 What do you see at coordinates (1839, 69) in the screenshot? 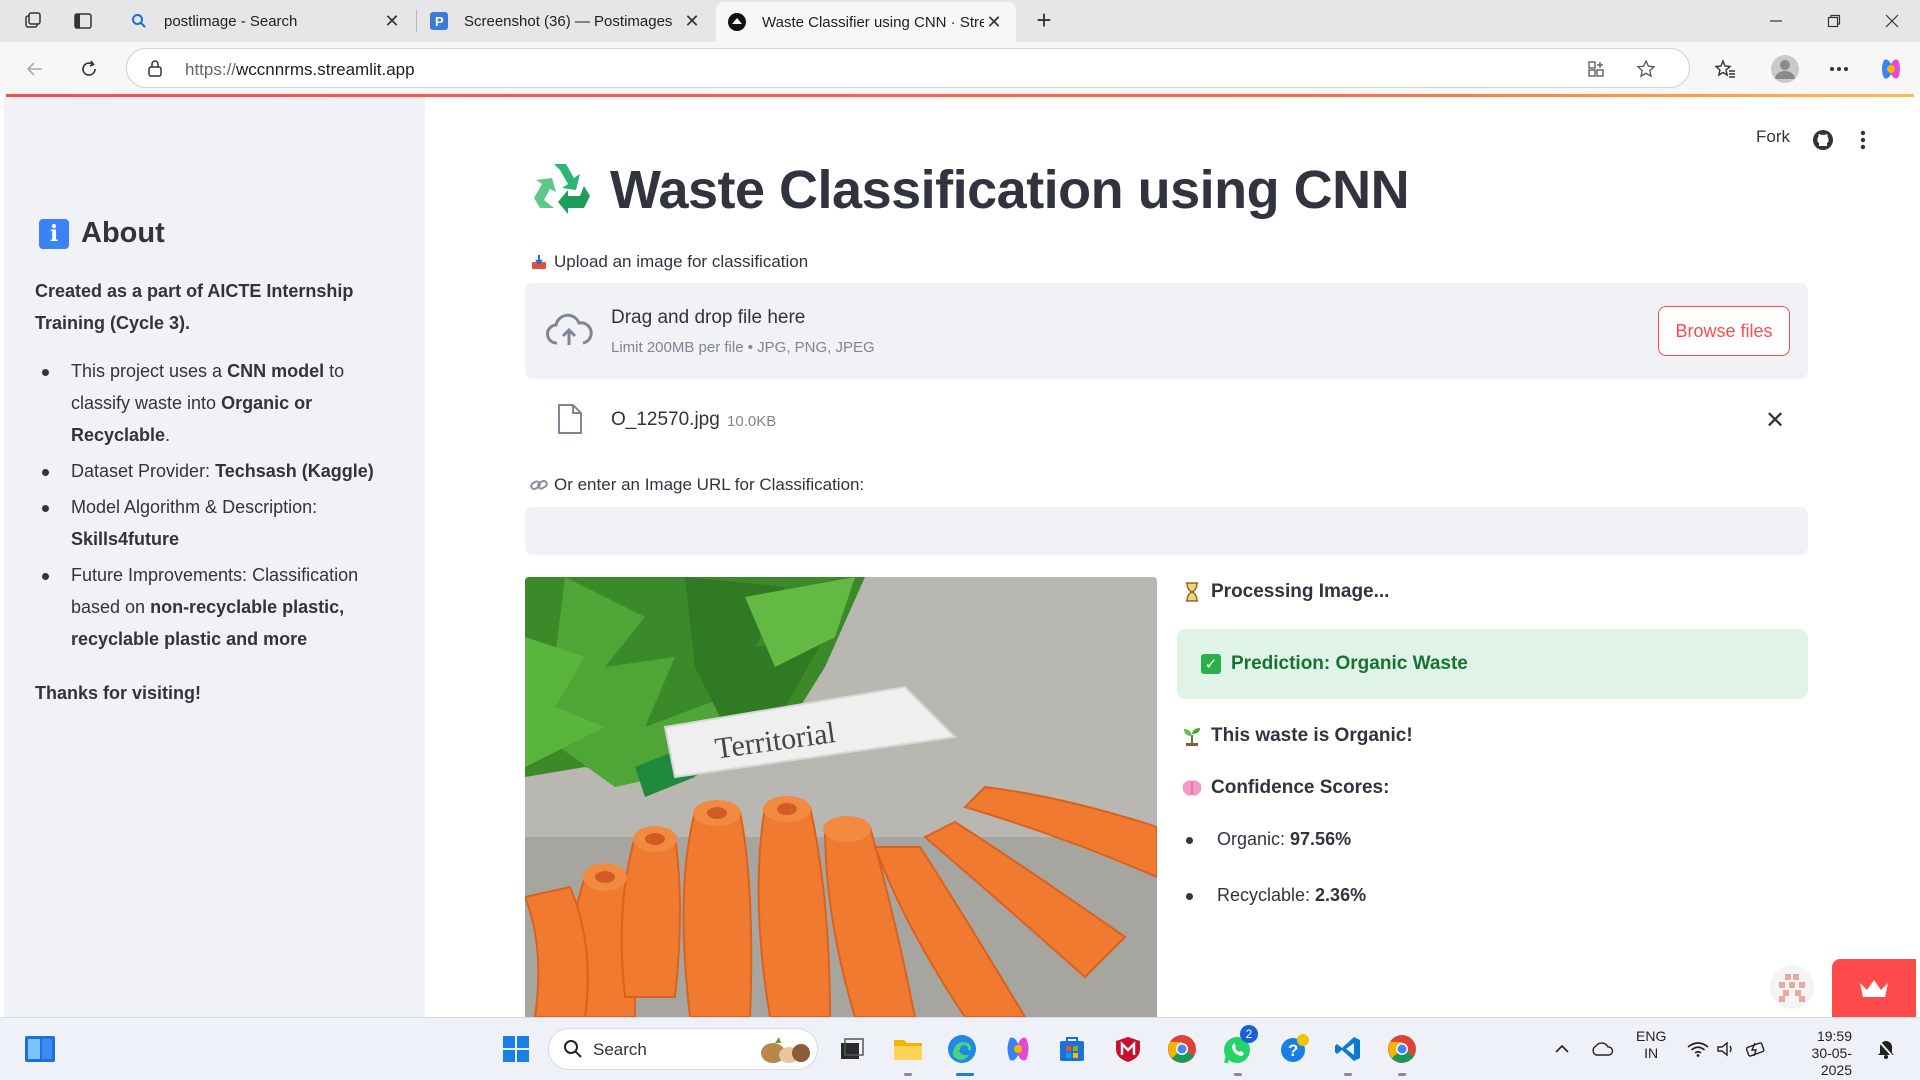
I see `more-options-icon` at bounding box center [1839, 69].